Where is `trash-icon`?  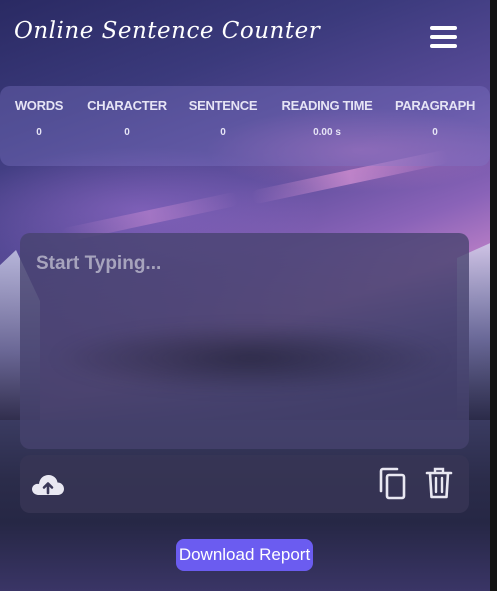 trash-icon is located at coordinates (439, 485).